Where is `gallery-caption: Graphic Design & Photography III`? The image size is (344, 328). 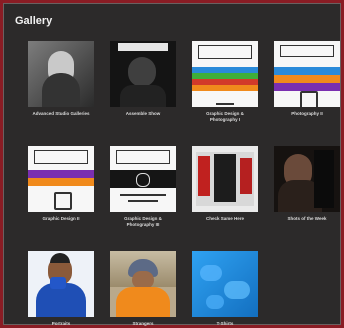
gallery-caption: Graphic Design & Photography III is located at coordinates (143, 221).